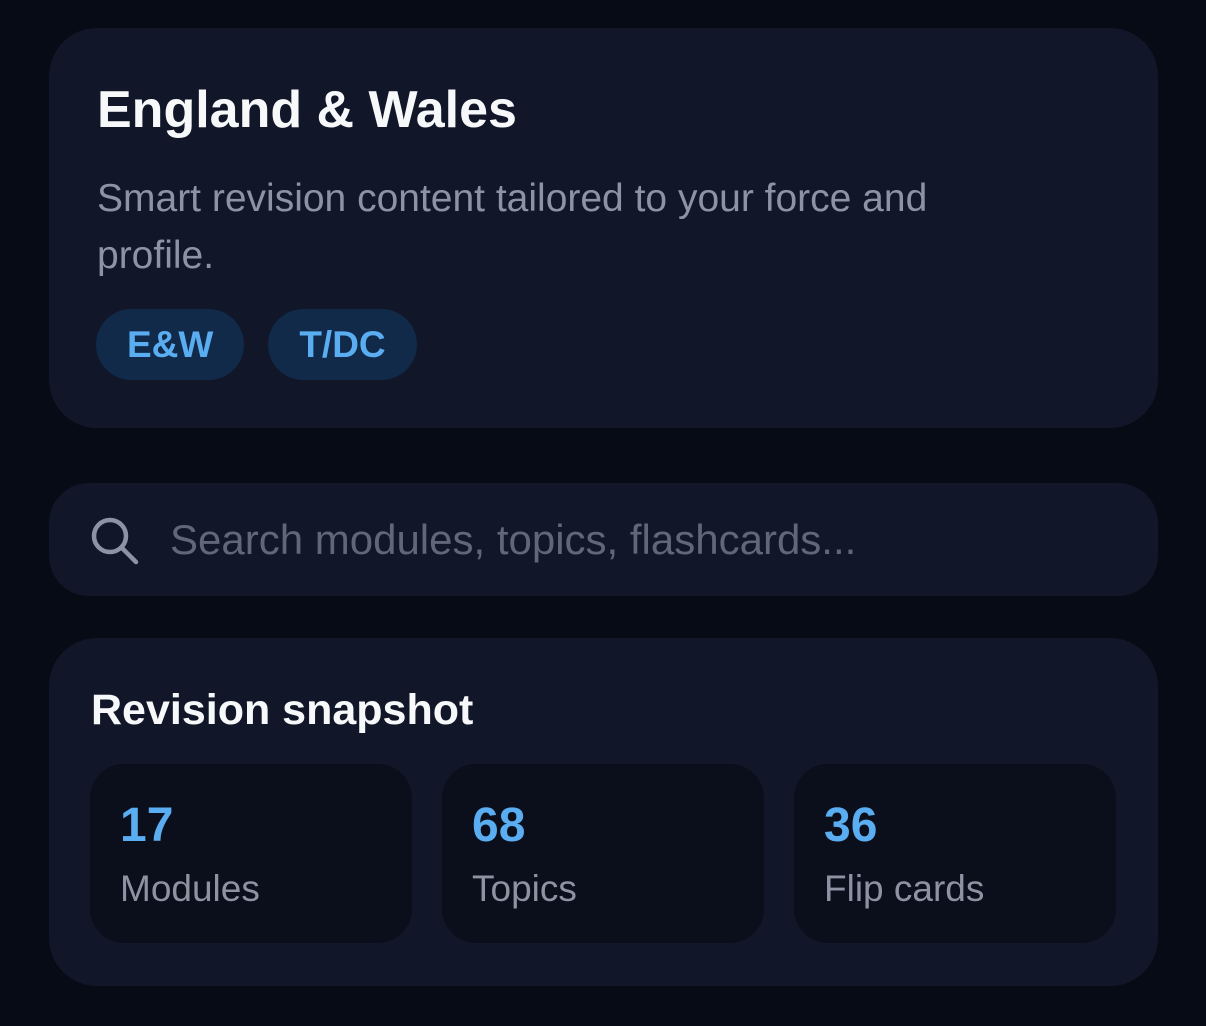 The height and width of the screenshot is (1026, 1206). Describe the element at coordinates (170, 344) in the screenshot. I see `region-chip-ew: E&W` at that location.